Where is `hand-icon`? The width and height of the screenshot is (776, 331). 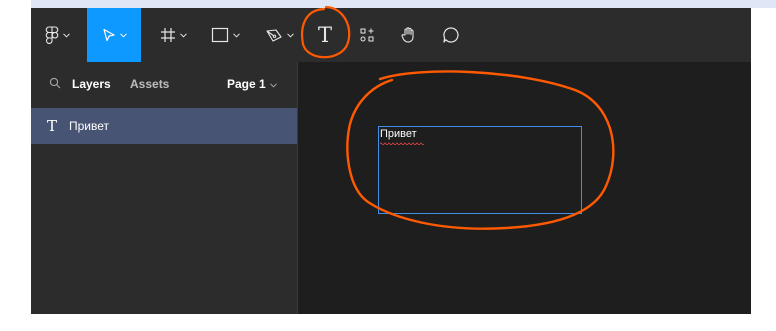 hand-icon is located at coordinates (409, 35).